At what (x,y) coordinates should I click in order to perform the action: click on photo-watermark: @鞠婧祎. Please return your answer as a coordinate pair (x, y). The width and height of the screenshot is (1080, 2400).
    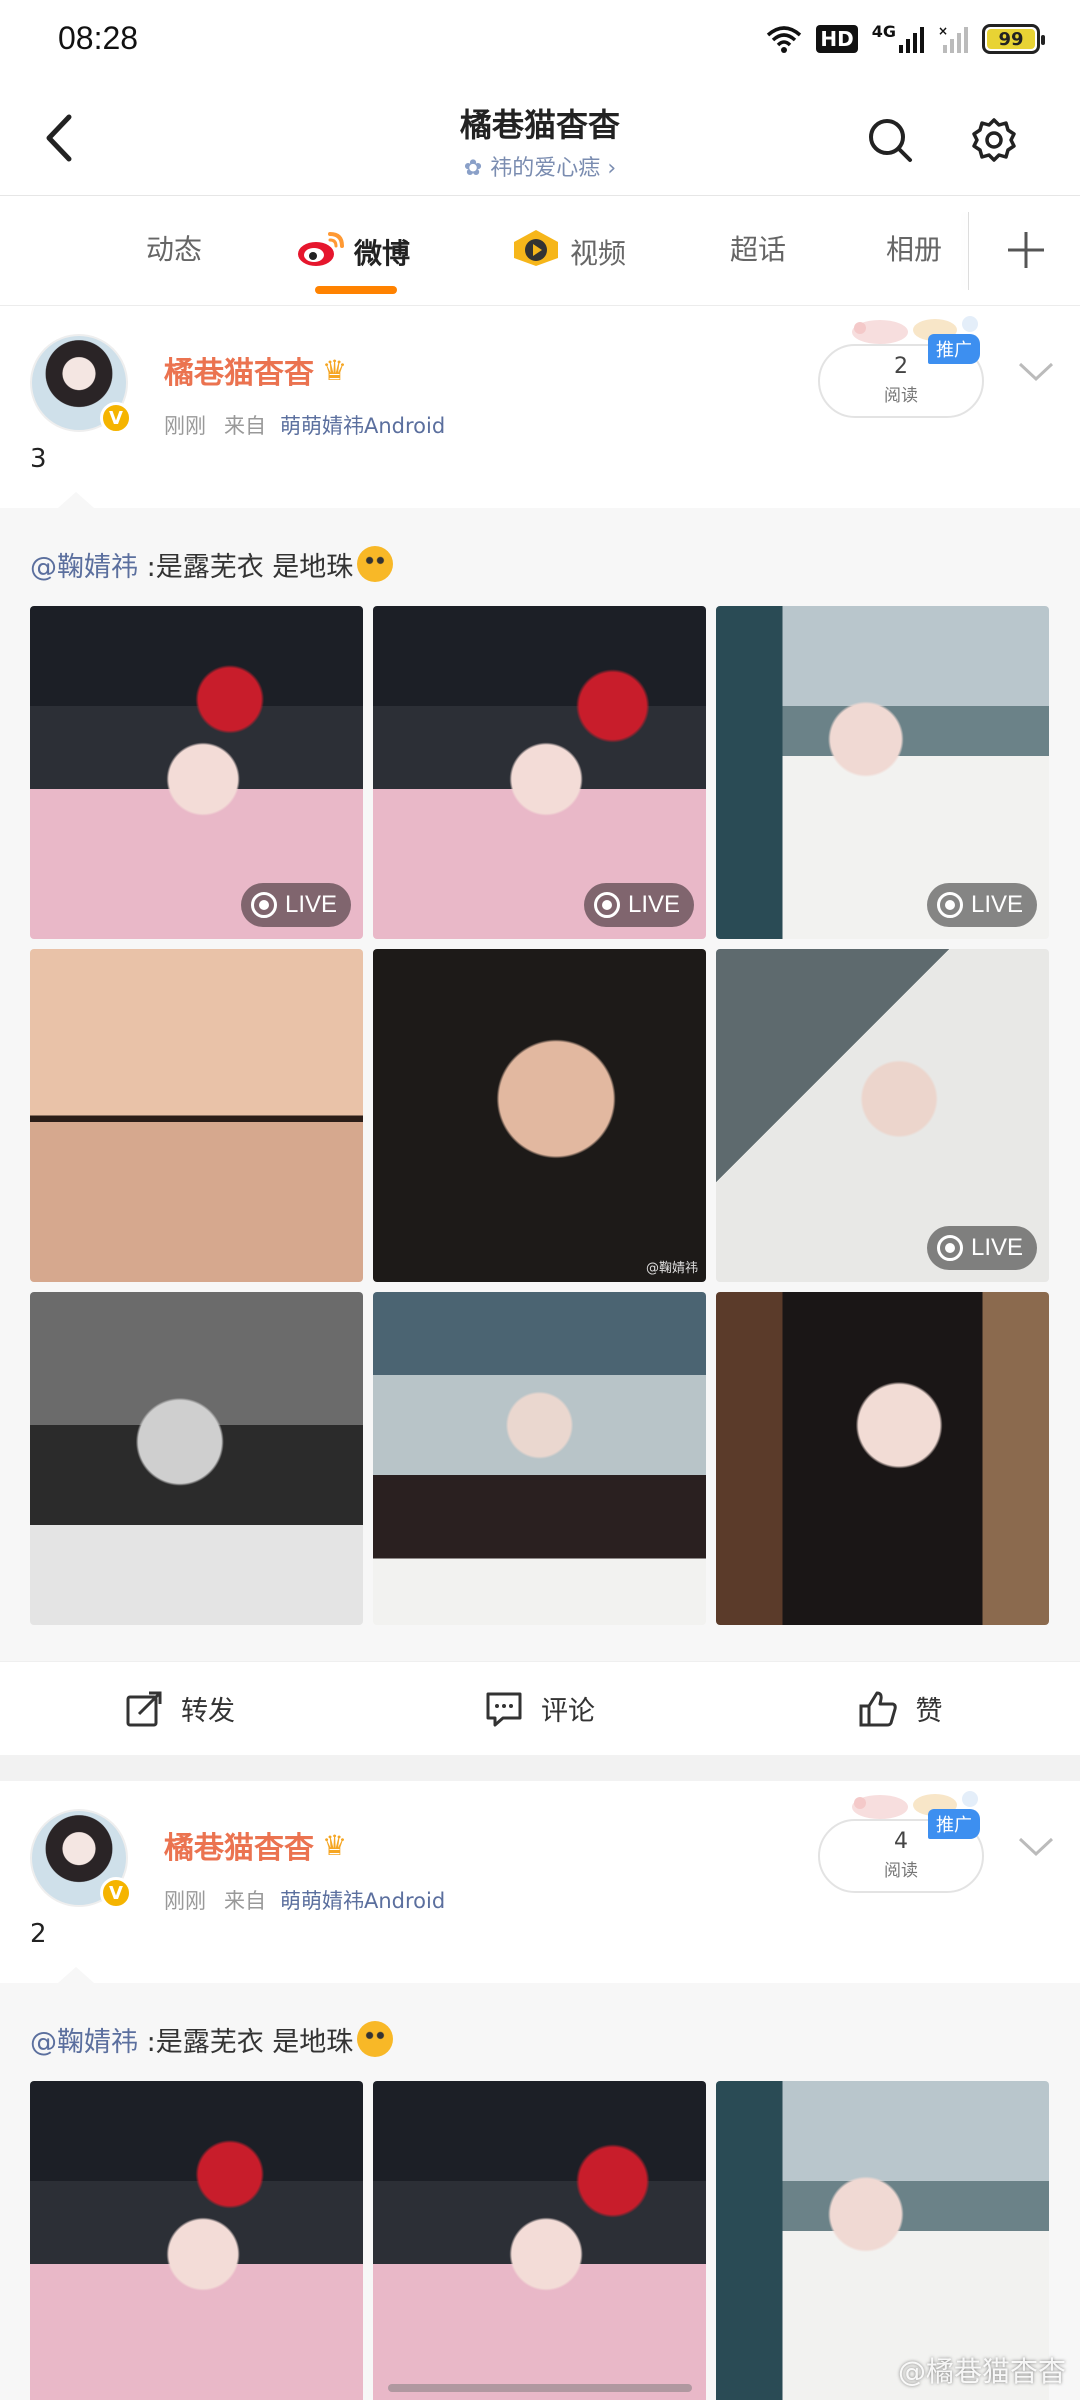
    Looking at the image, I should click on (671, 1268).